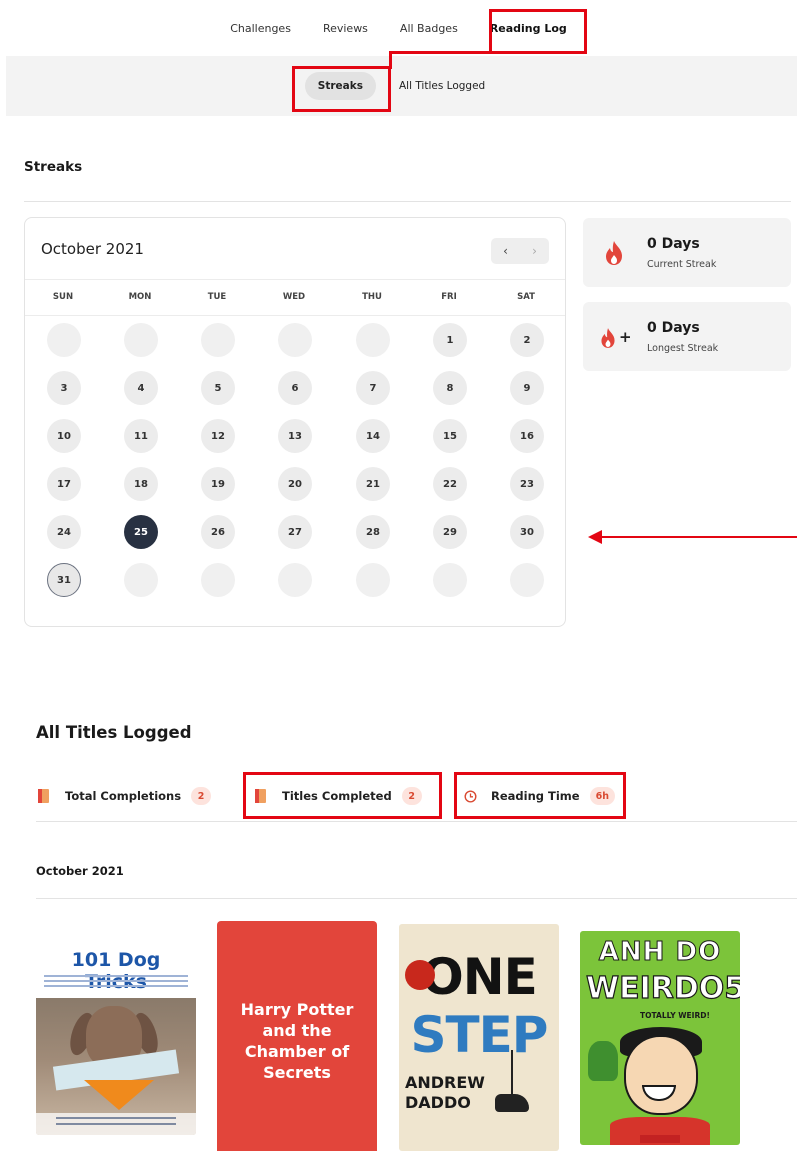 The width and height of the screenshot is (797, 1151). I want to click on plus-icon: +, so click(625, 337).